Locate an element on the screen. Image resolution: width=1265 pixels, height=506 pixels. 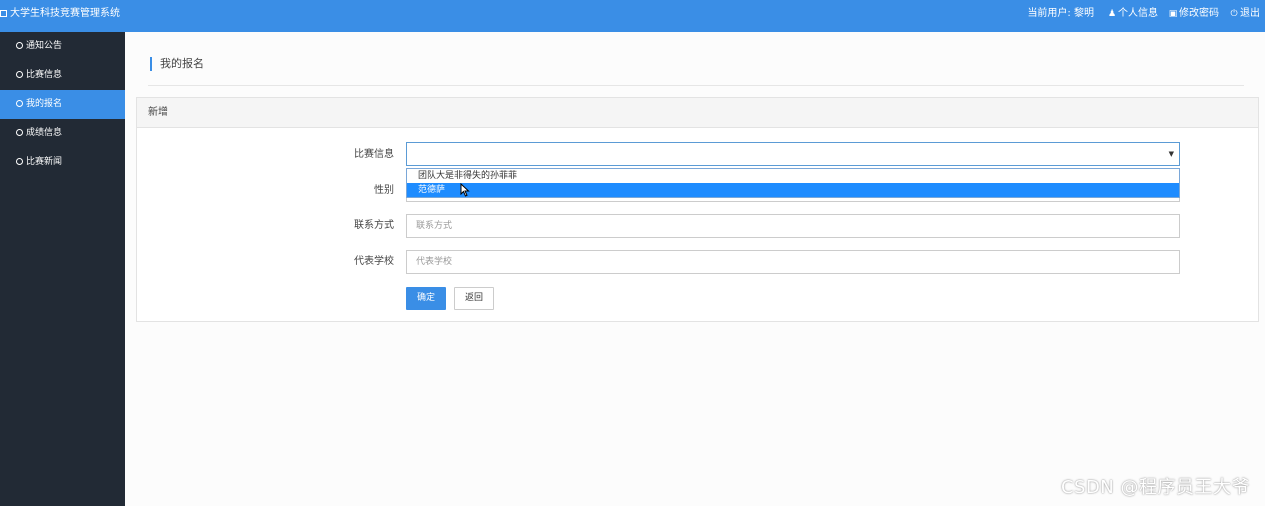
dropdown-option-highlighted: 范德萨 is located at coordinates (793, 190).